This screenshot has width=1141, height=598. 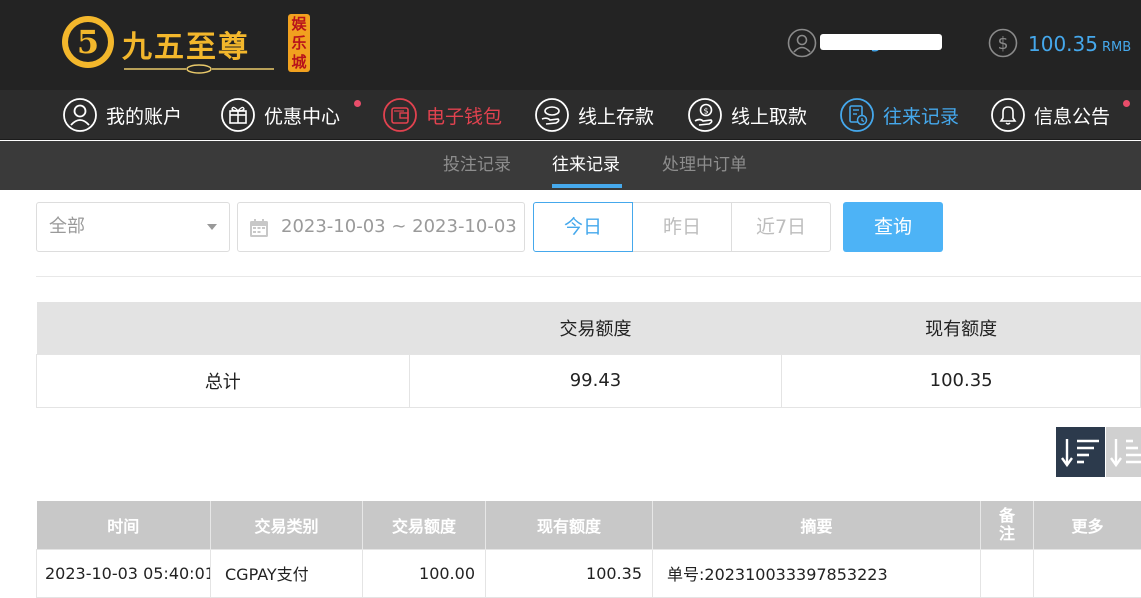 What do you see at coordinates (302, 115) in the screenshot?
I see `nav-label: 优惠中心` at bounding box center [302, 115].